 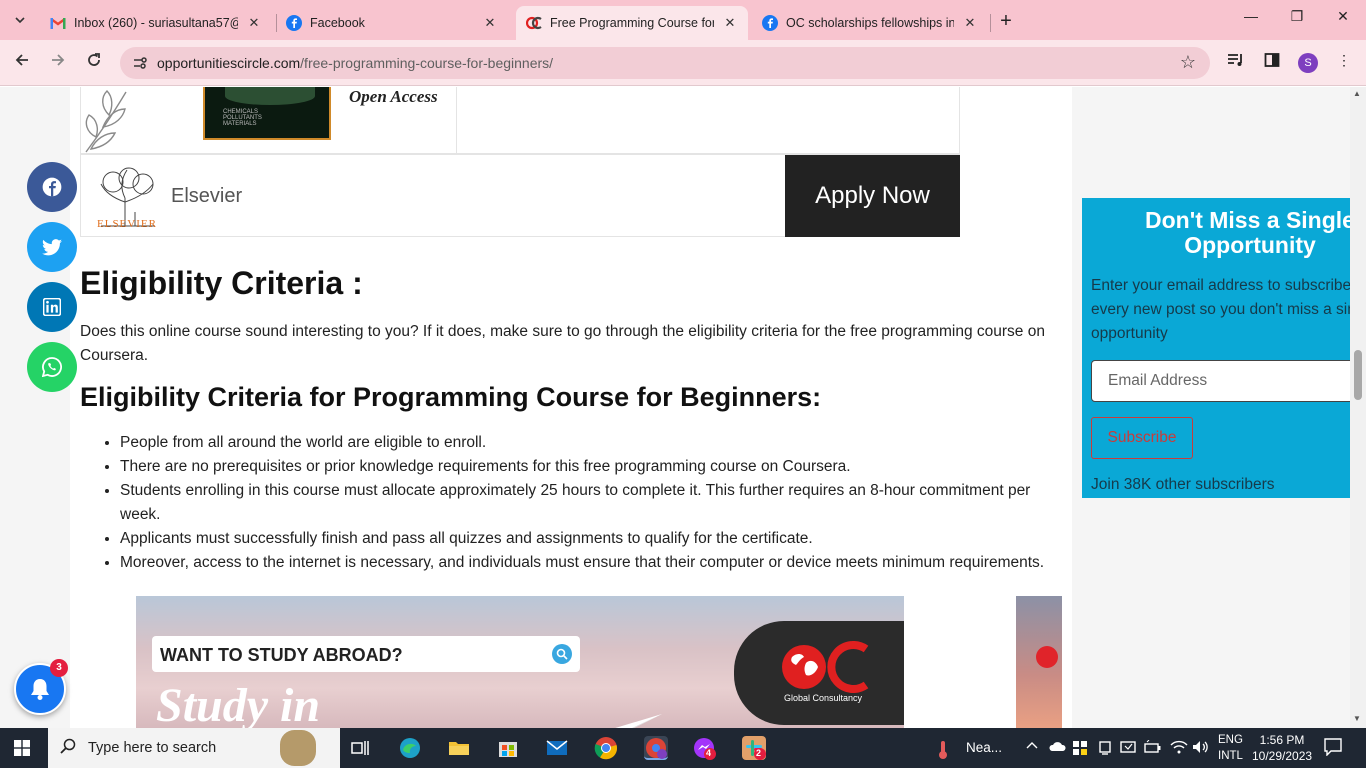 I want to click on close-window-button: ✕, so click(x=1343, y=16).